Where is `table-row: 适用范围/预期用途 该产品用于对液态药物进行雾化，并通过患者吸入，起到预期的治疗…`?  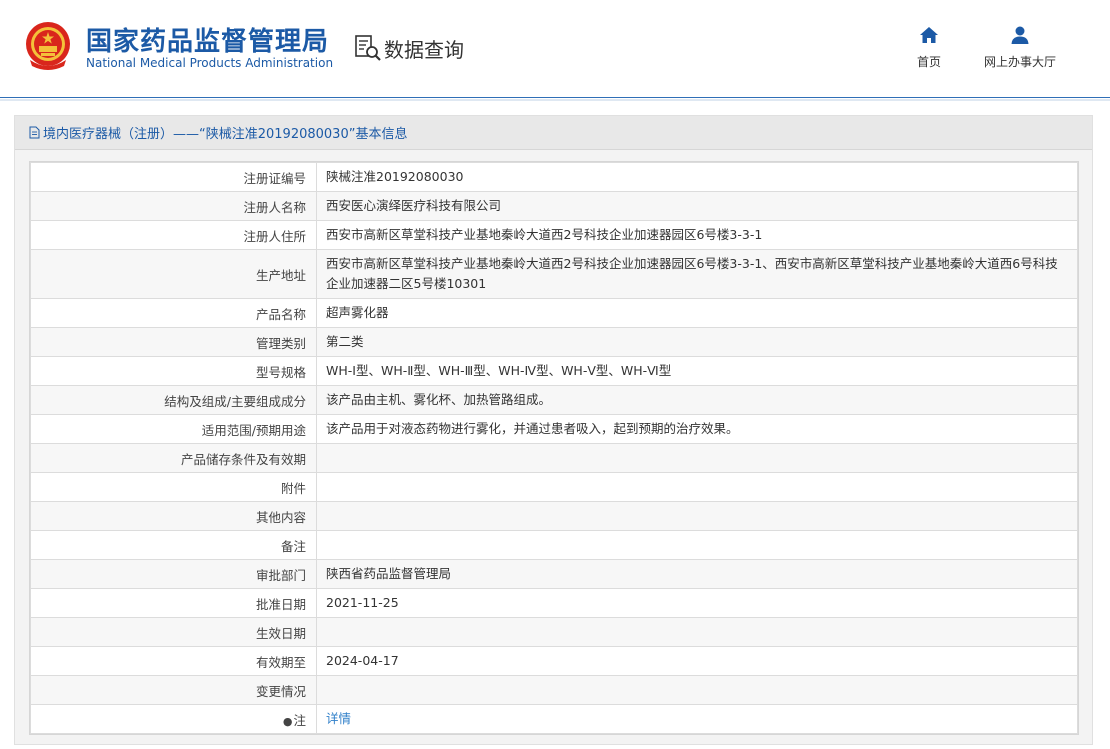
table-row: 适用范围/预期用途 该产品用于对液态药物进行雾化，并通过患者吸入，起到预期的治疗… is located at coordinates (554, 429).